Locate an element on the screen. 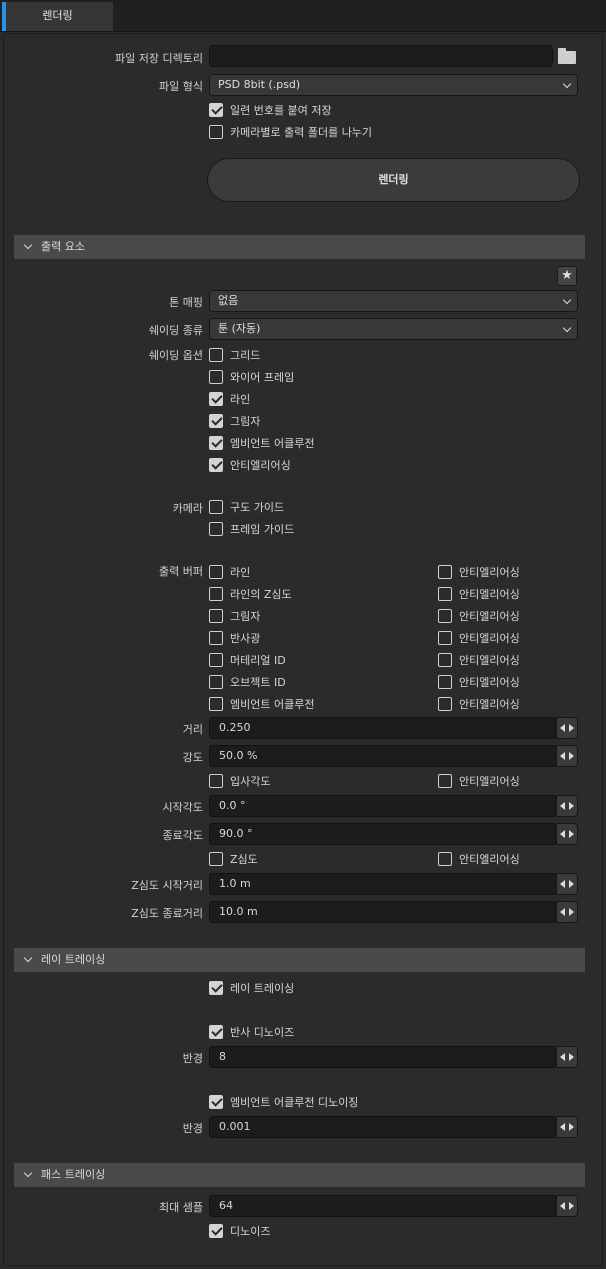 The height and width of the screenshot is (1269, 606). dir-input is located at coordinates (381, 56).